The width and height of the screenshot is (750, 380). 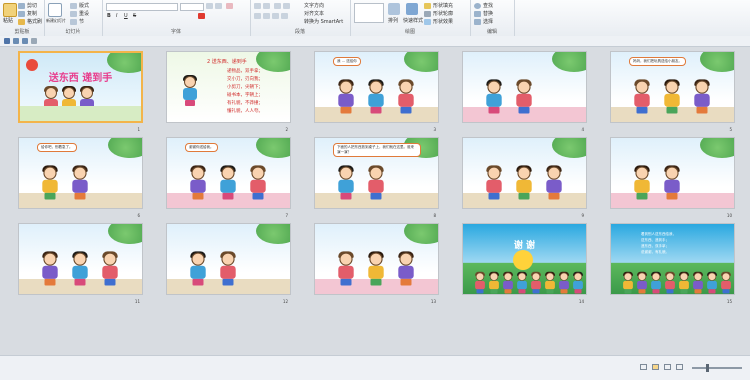 What do you see at coordinates (257, 16) in the screenshot?
I see `align-left-icon` at bounding box center [257, 16].